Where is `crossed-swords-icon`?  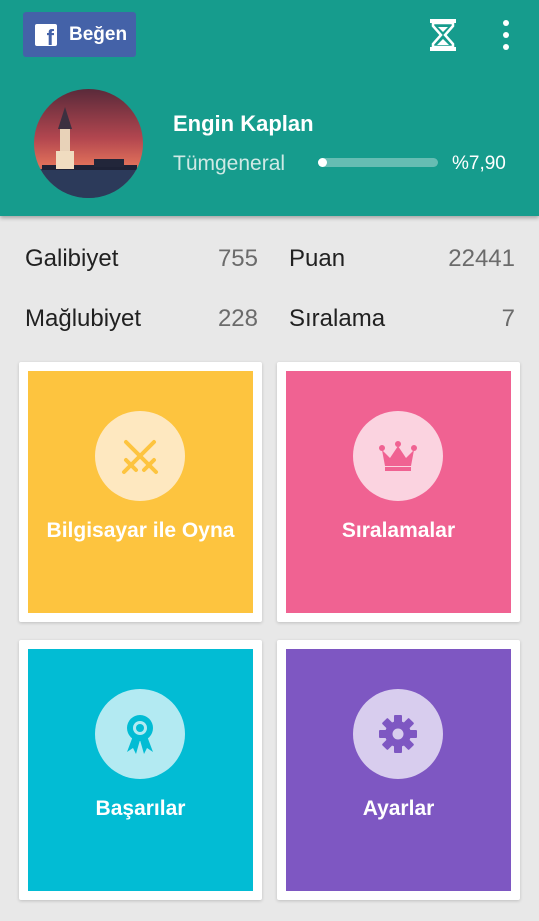 crossed-swords-icon is located at coordinates (140, 456).